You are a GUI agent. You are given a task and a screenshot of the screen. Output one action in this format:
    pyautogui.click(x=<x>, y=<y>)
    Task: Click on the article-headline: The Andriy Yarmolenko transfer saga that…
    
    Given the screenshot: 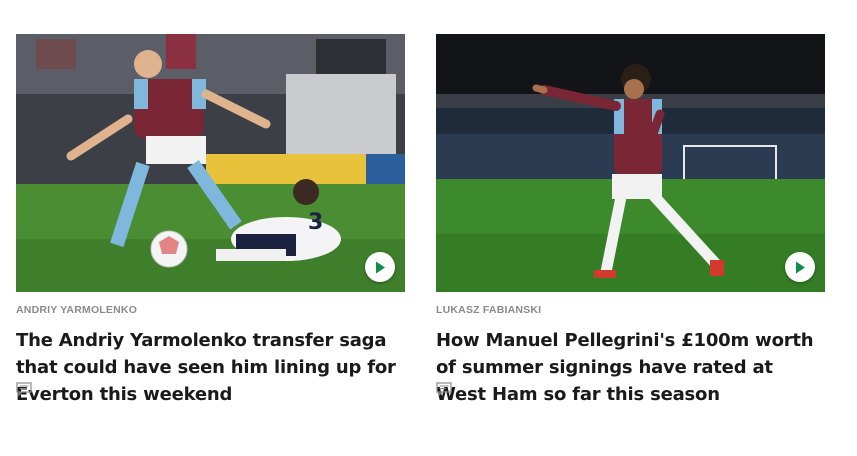 What is the action you would take?
    pyautogui.click(x=210, y=367)
    